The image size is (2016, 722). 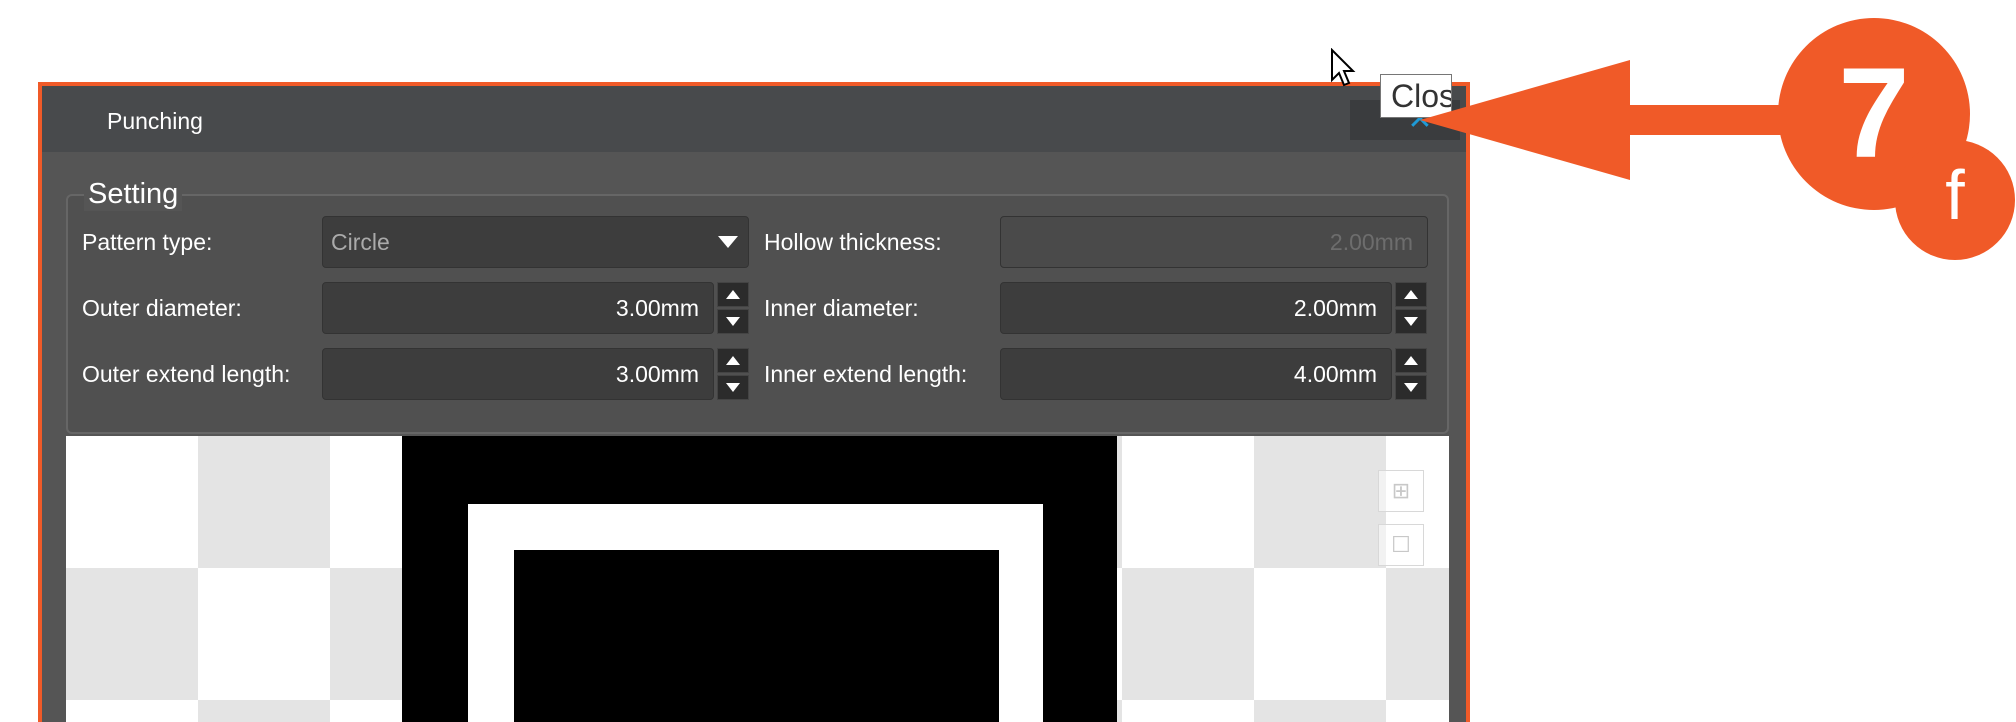 What do you see at coordinates (1196, 308) in the screenshot?
I see `inner-diameter-field: 2.00mm` at bounding box center [1196, 308].